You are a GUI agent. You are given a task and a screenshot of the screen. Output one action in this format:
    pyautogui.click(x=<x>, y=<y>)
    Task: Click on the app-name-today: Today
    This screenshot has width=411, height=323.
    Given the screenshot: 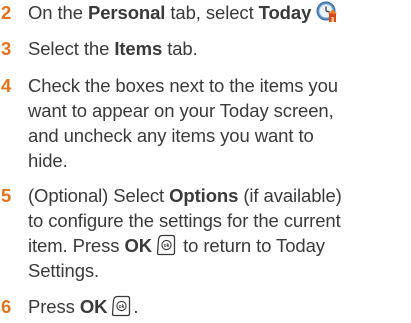 What is the action you would take?
    pyautogui.click(x=285, y=12)
    